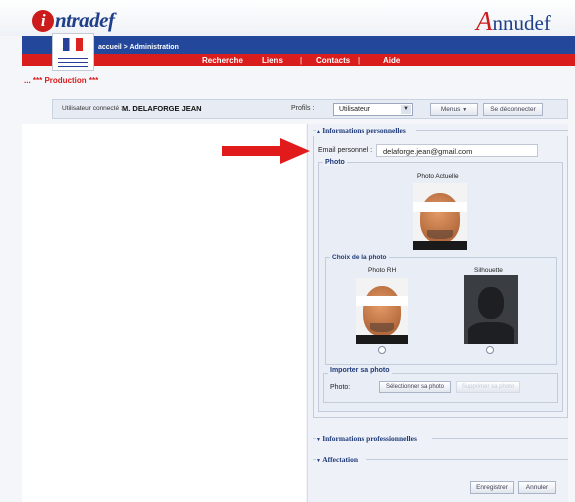  I want to click on photo-rh-label: Photo RH, so click(382, 270).